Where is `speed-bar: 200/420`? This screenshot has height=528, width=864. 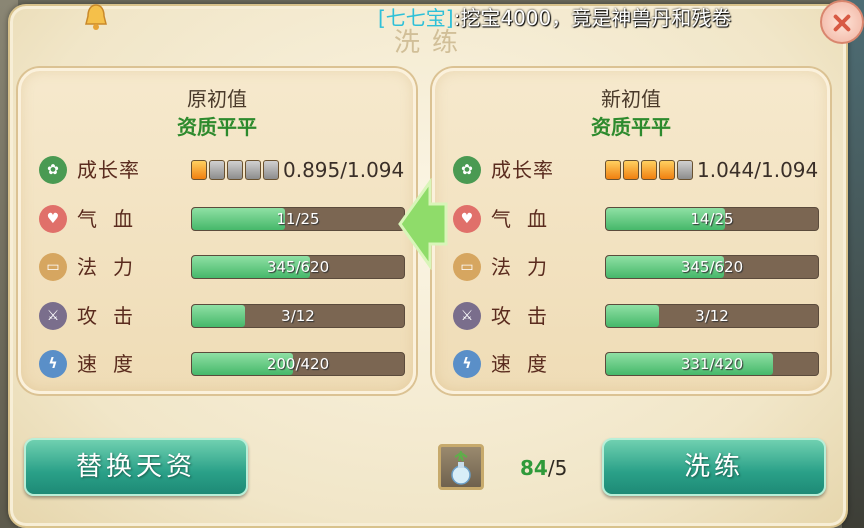
speed-bar: 200/420 is located at coordinates (298, 364).